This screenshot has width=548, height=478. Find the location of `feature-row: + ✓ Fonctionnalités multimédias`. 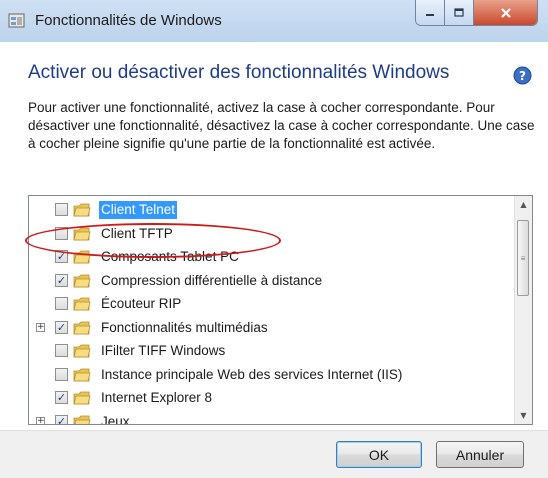

feature-row: + ✓ Fonctionnalités multimédias is located at coordinates (272, 328).